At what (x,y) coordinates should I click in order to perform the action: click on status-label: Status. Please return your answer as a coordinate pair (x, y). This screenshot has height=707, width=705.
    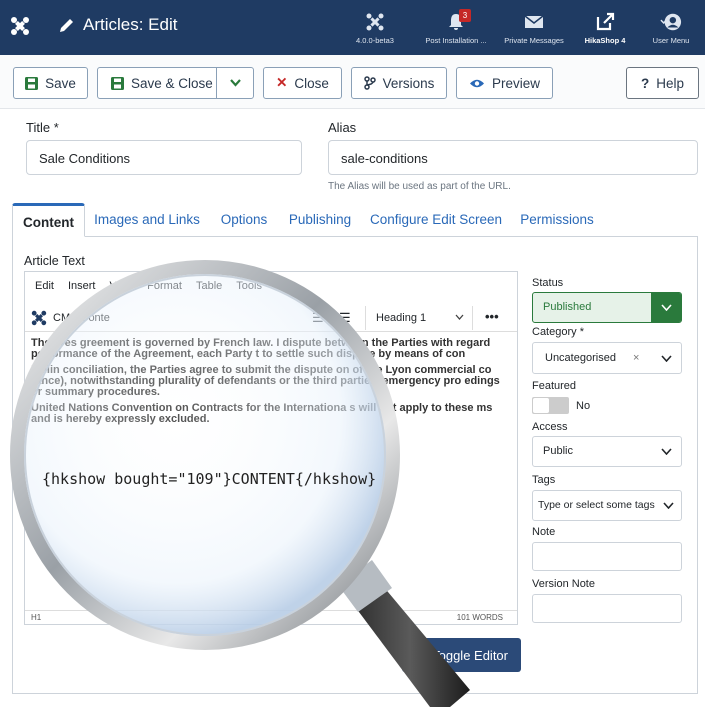
    Looking at the image, I should click on (548, 283).